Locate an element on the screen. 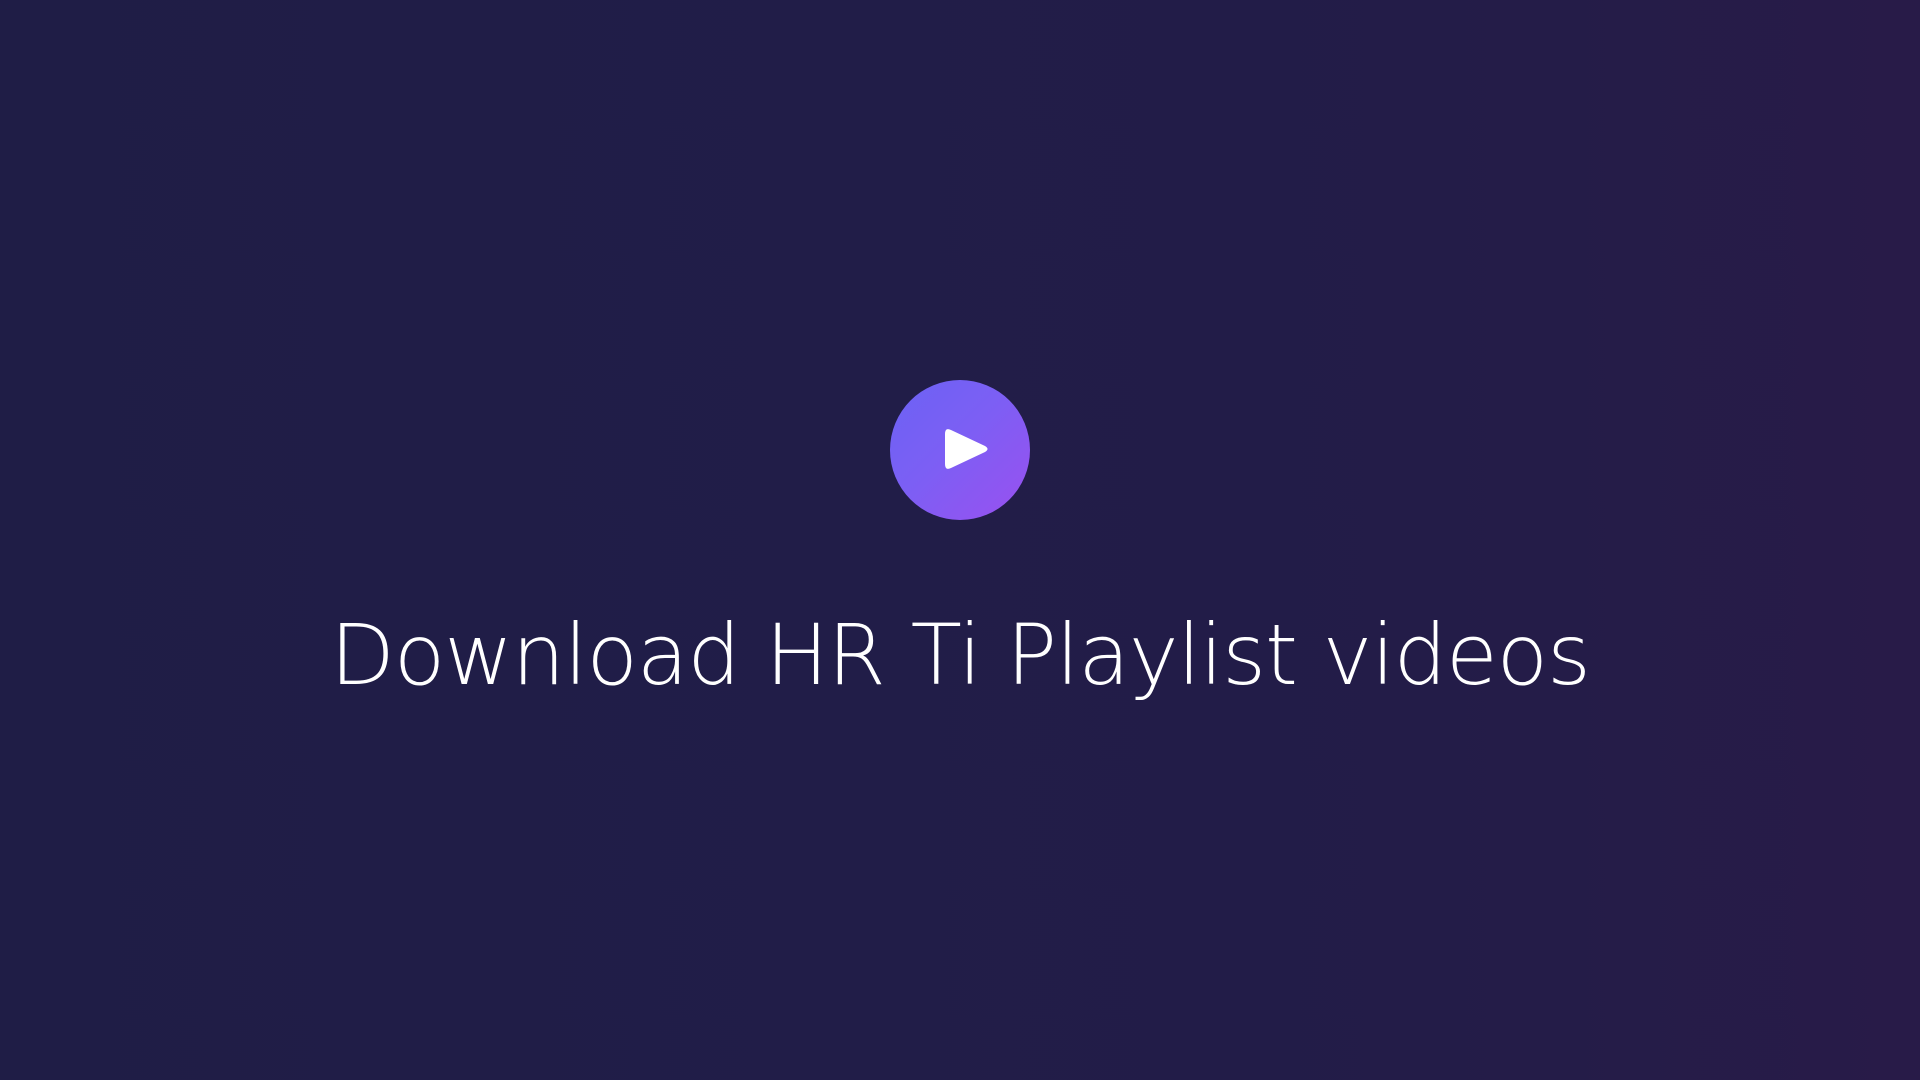  page-title: Download HR Ti Playlist videos is located at coordinates (960, 655).